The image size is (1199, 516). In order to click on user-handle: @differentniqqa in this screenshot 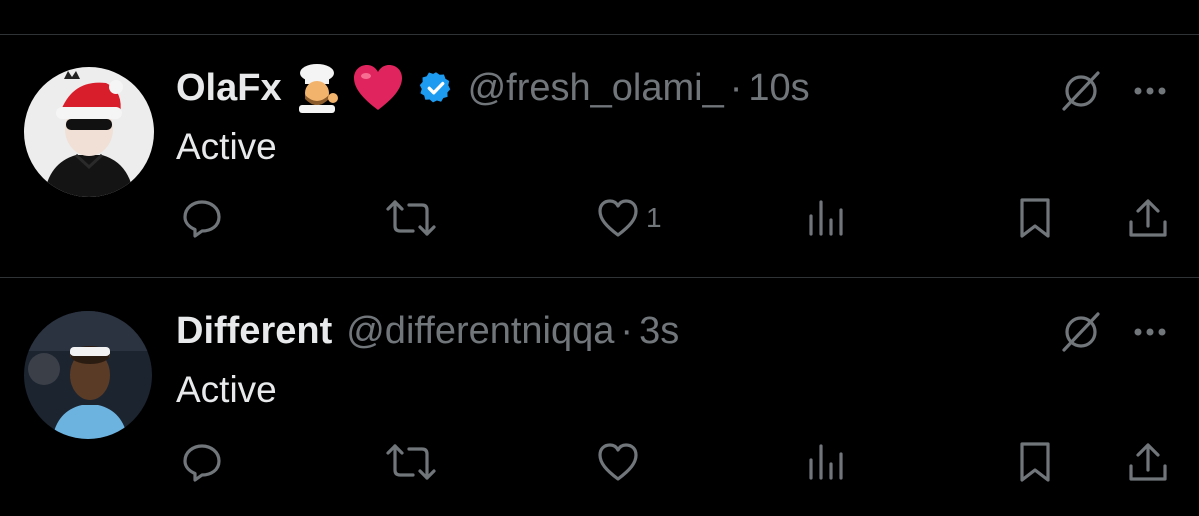, I will do `click(480, 331)`.